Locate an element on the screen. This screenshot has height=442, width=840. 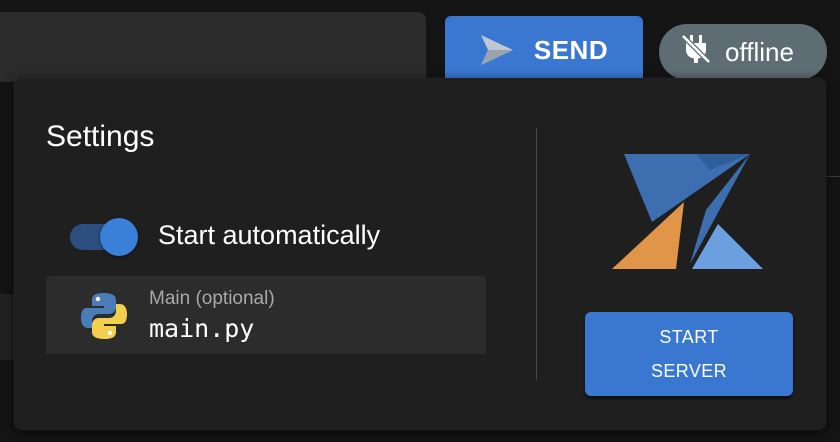
status-chip: offline is located at coordinates (743, 52).